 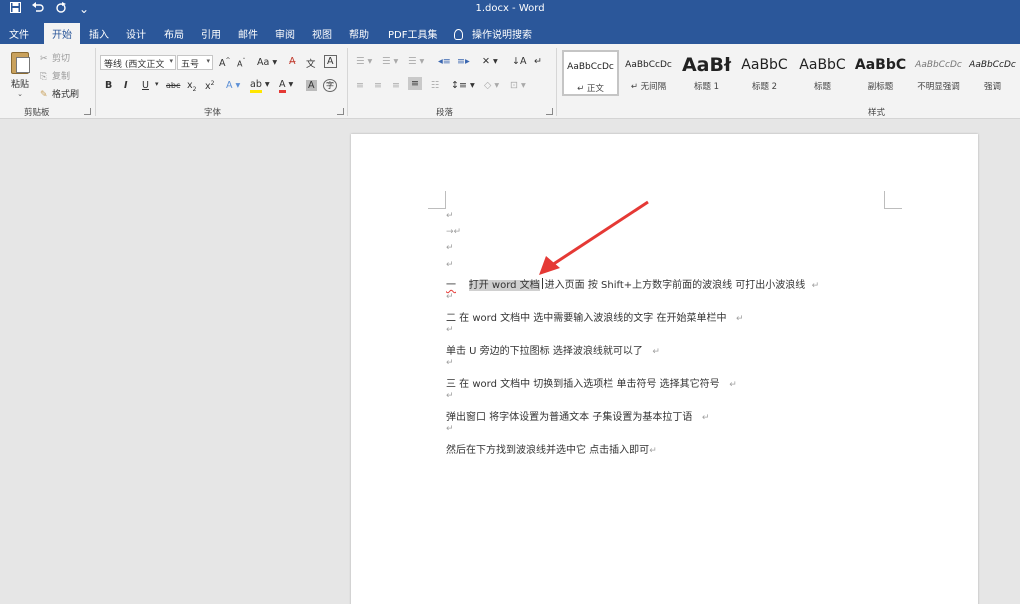 I want to click on annotation-arrow, so click(x=594, y=237).